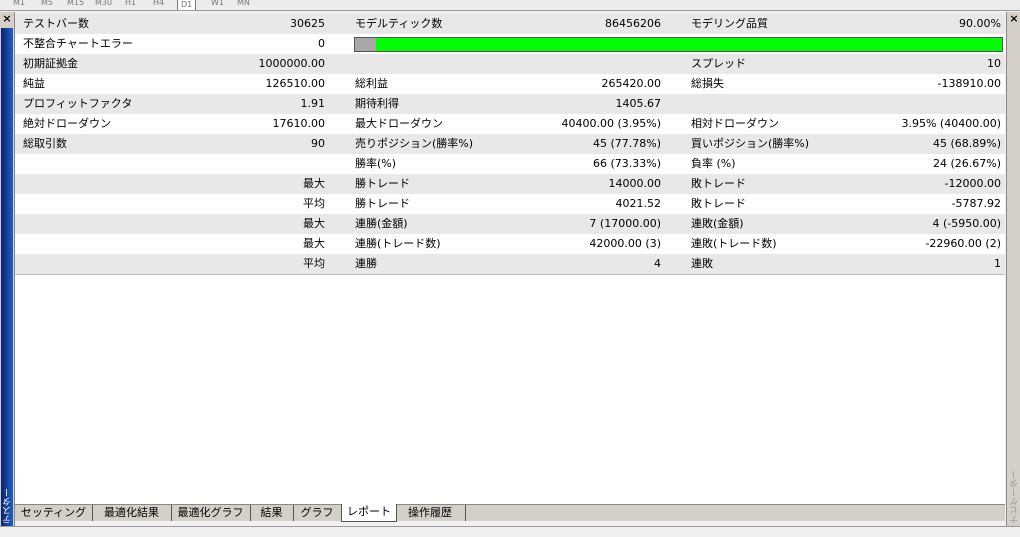 The image size is (1020, 537). What do you see at coordinates (976, 203) in the screenshot?
I see `average-loss-trade-value: -5787.92` at bounding box center [976, 203].